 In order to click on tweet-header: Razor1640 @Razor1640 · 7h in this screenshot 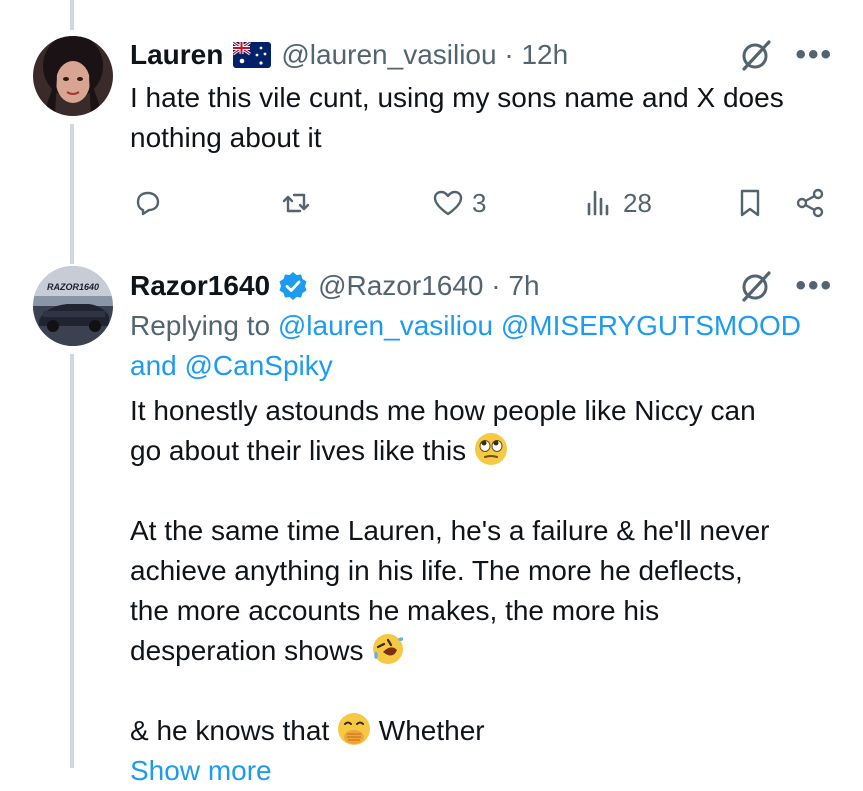, I will do `click(481, 286)`.